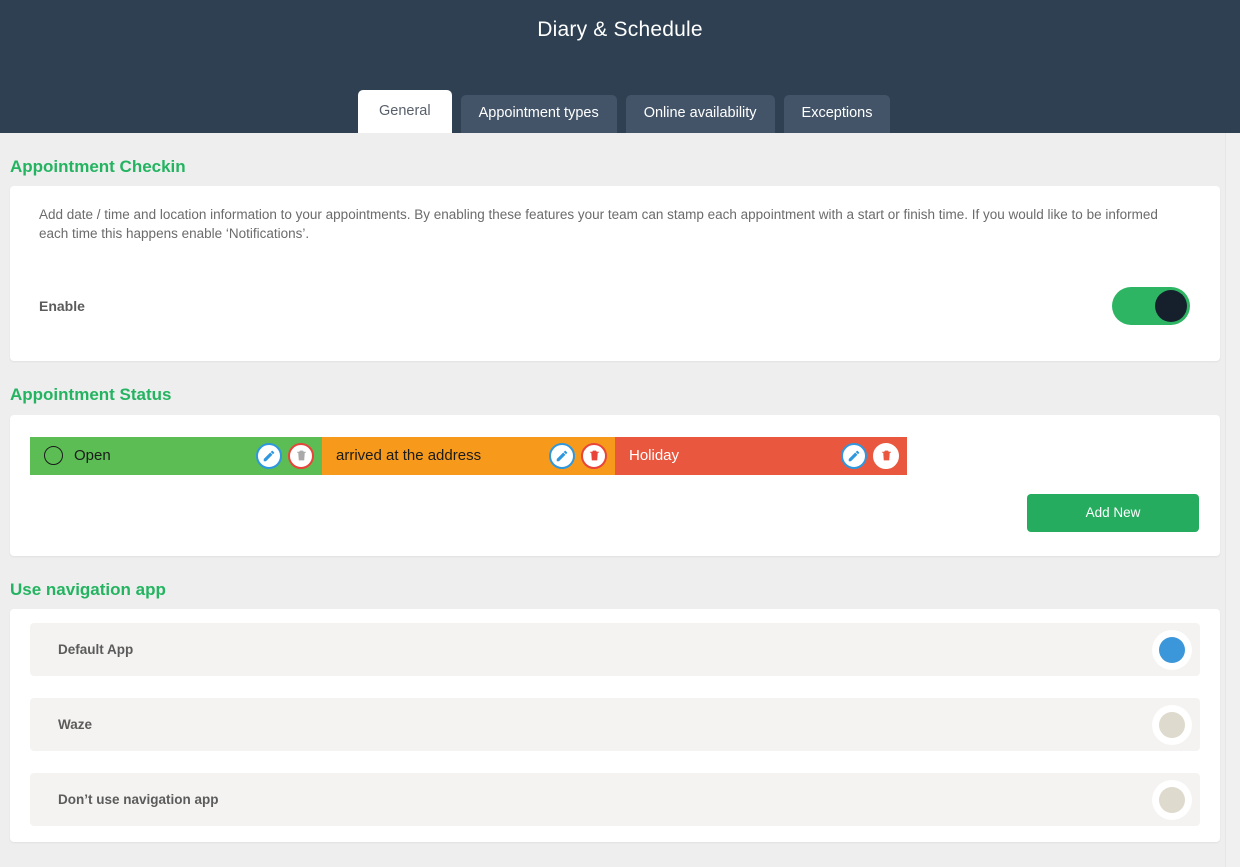  What do you see at coordinates (1113, 512) in the screenshot?
I see `add-new-button: Add New` at bounding box center [1113, 512].